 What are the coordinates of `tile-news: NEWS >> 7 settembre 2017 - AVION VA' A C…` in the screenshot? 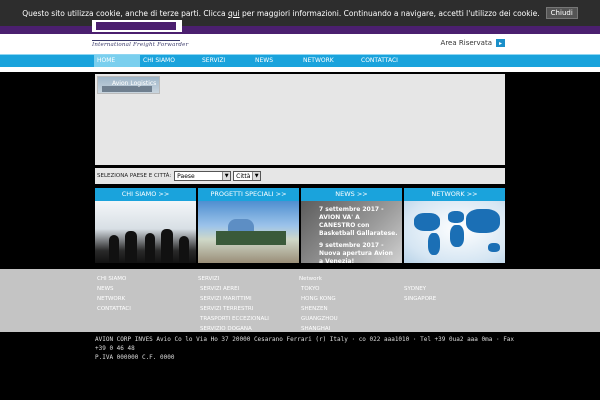 It's located at (351, 225).